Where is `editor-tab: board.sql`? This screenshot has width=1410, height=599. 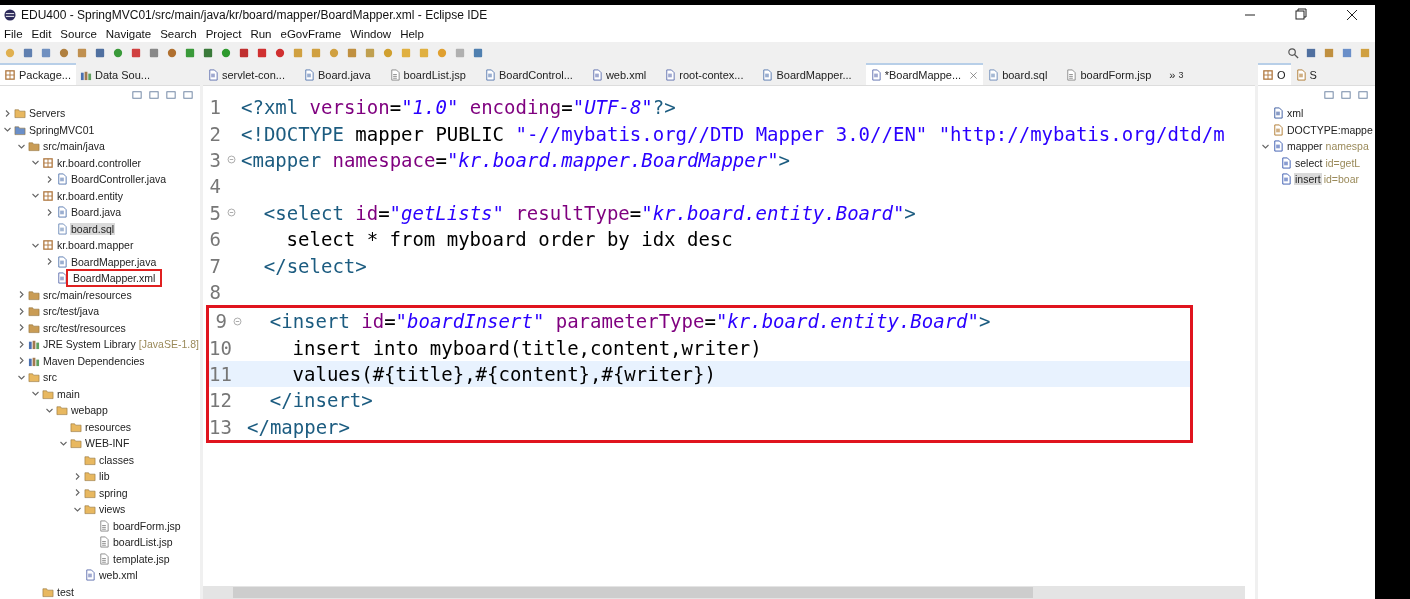 editor-tab: board.sql is located at coordinates (1022, 74).